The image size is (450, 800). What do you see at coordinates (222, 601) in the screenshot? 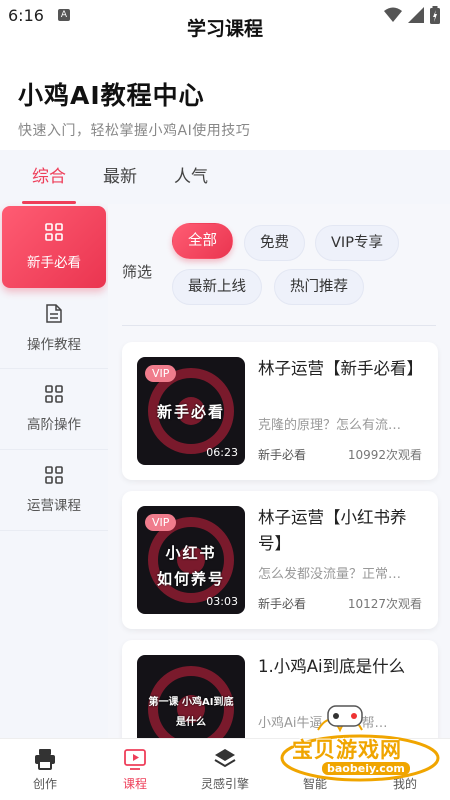
I see `video-duration: 03:03` at bounding box center [222, 601].